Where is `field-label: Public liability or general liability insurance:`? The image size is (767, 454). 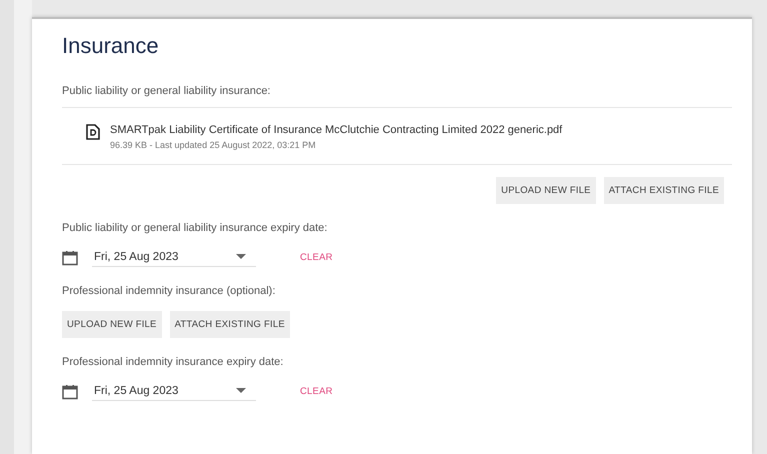 field-label: Public liability or general liability insurance: is located at coordinates (166, 91).